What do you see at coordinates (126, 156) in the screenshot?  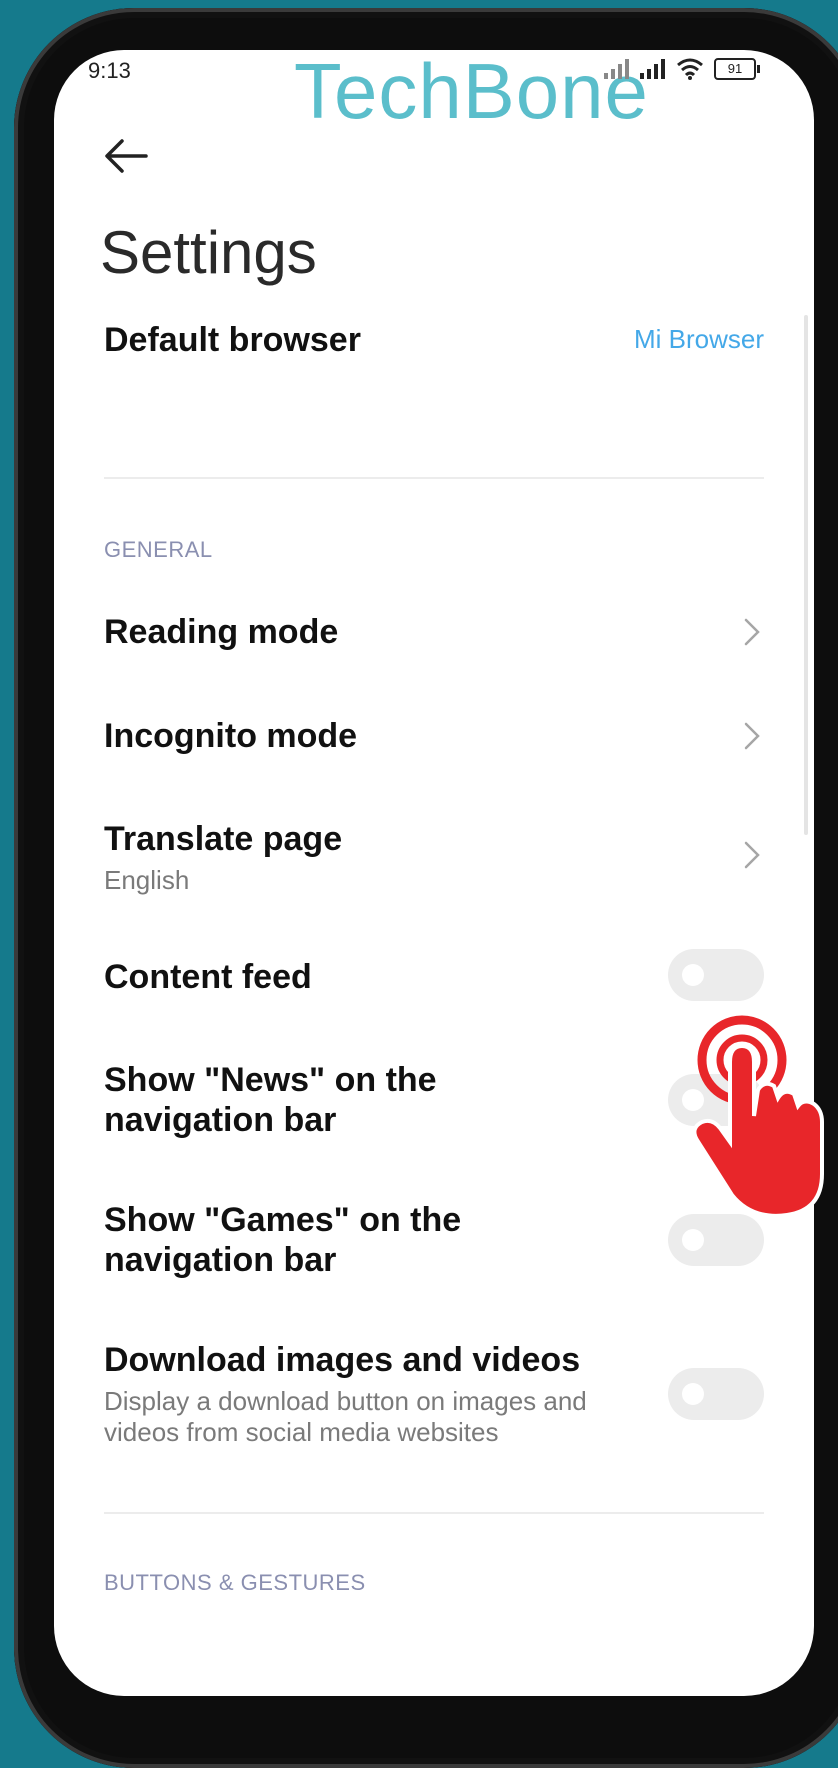 I see `arrow-left-icon` at bounding box center [126, 156].